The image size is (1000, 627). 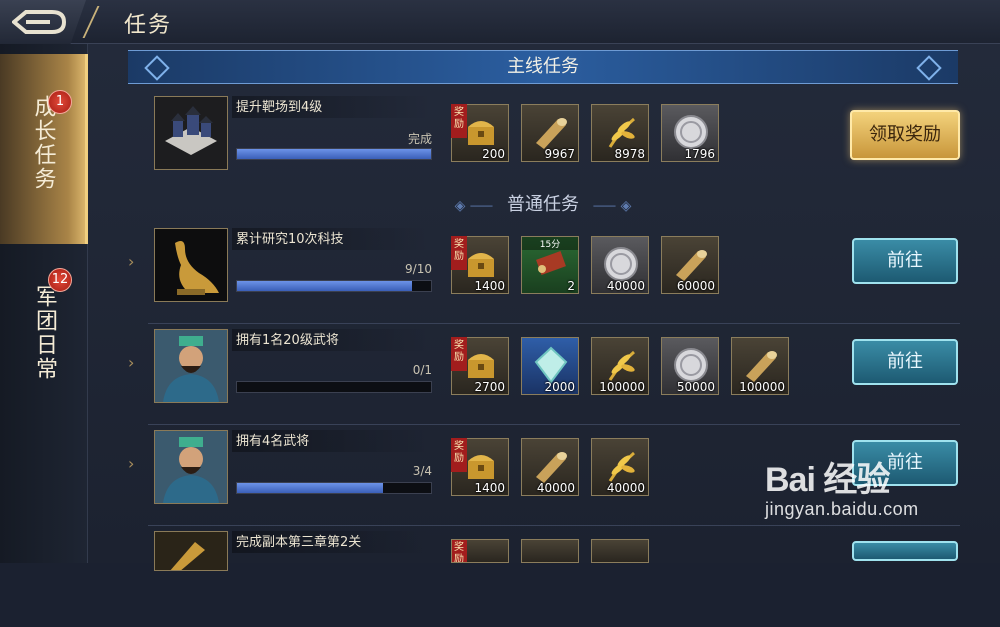 I want to click on reward-item: 2000, so click(x=550, y=366).